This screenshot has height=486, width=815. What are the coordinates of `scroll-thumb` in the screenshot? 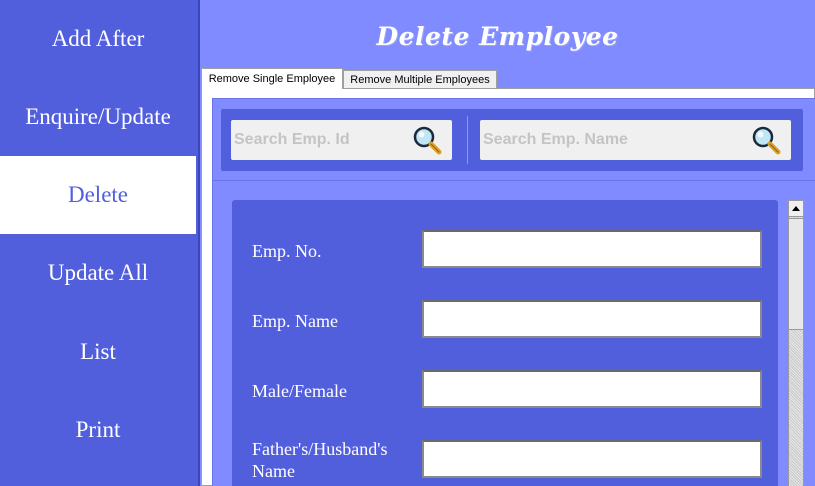 It's located at (796, 274).